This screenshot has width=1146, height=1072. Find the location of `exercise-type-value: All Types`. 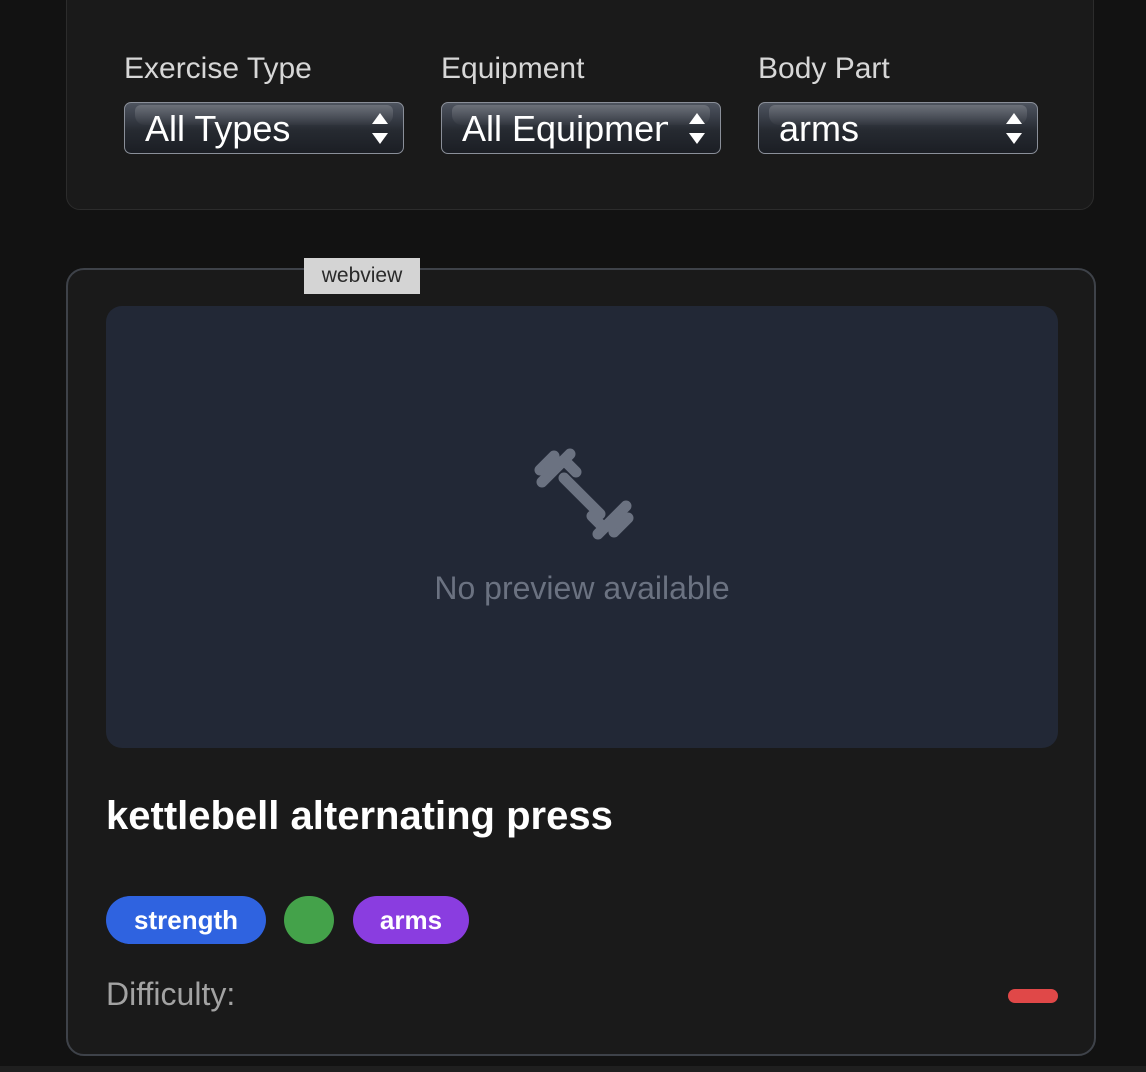

exercise-type-value: All Types is located at coordinates (218, 129).